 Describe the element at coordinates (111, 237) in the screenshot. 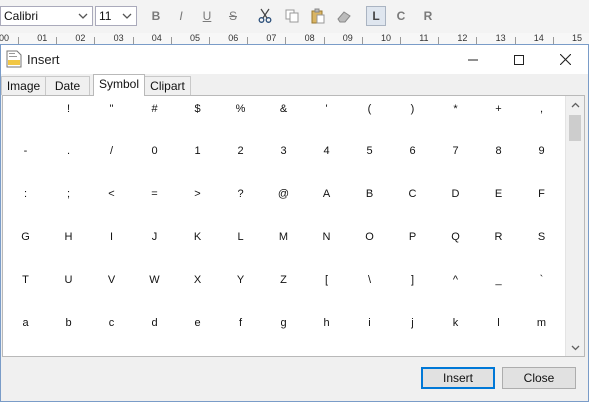

I see `symbol-cell: I` at that location.